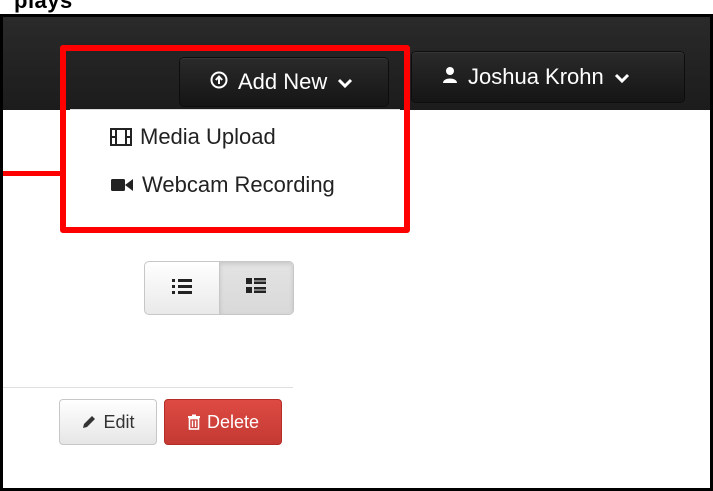 The width and height of the screenshot is (713, 491). I want to click on callout-pointer-line, so click(33, 173).